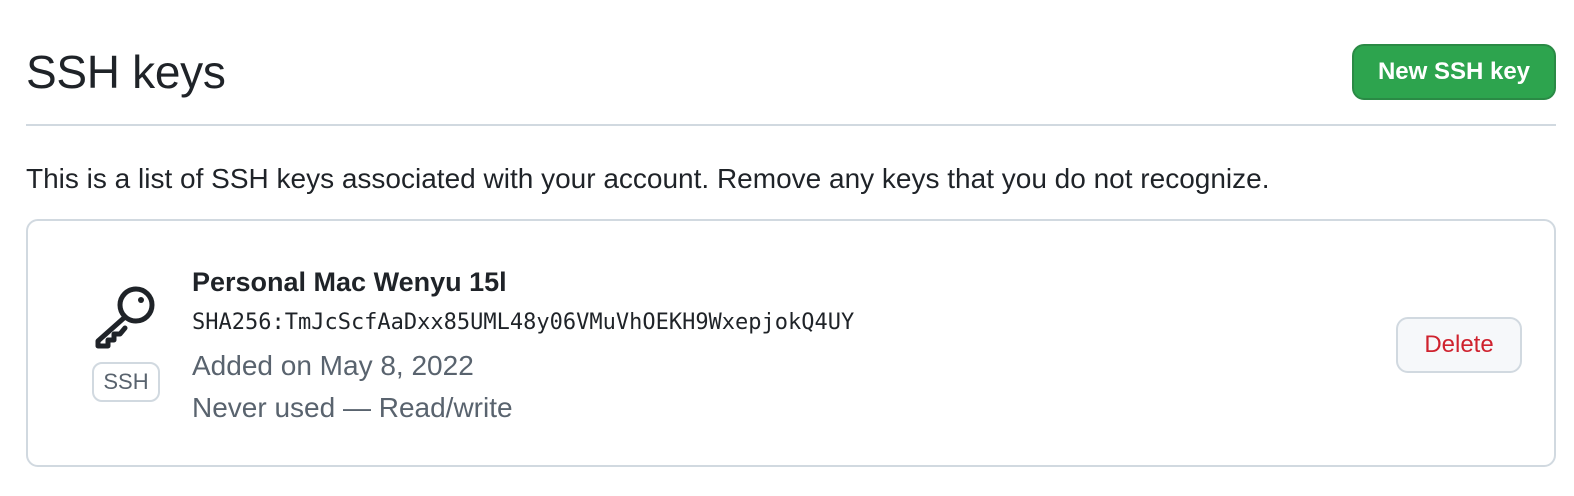 Image resolution: width=1574 pixels, height=496 pixels. What do you see at coordinates (126, 382) in the screenshot?
I see `ssh-type-label: SSH` at bounding box center [126, 382].